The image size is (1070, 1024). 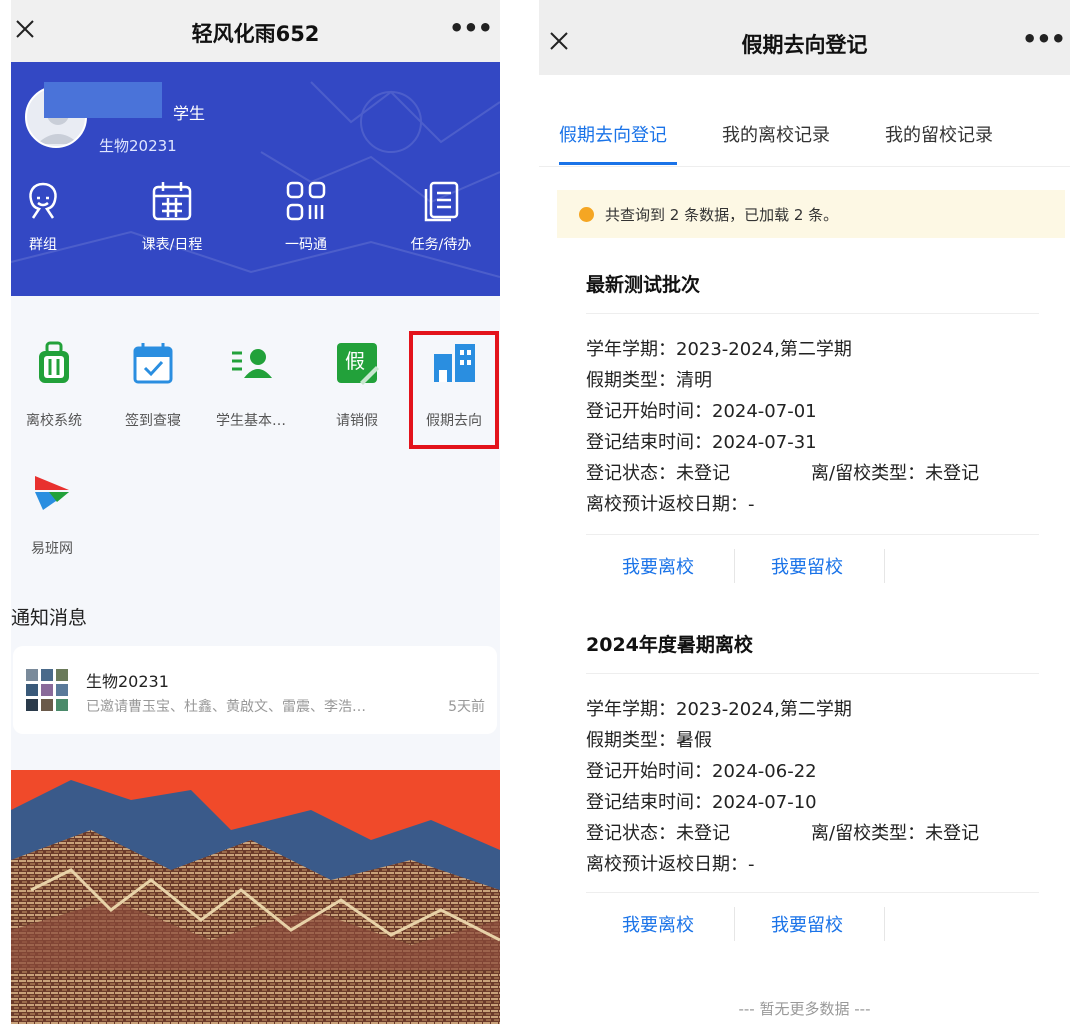 I want to click on quick-action-label: 课表/日程, so click(x=172, y=245).